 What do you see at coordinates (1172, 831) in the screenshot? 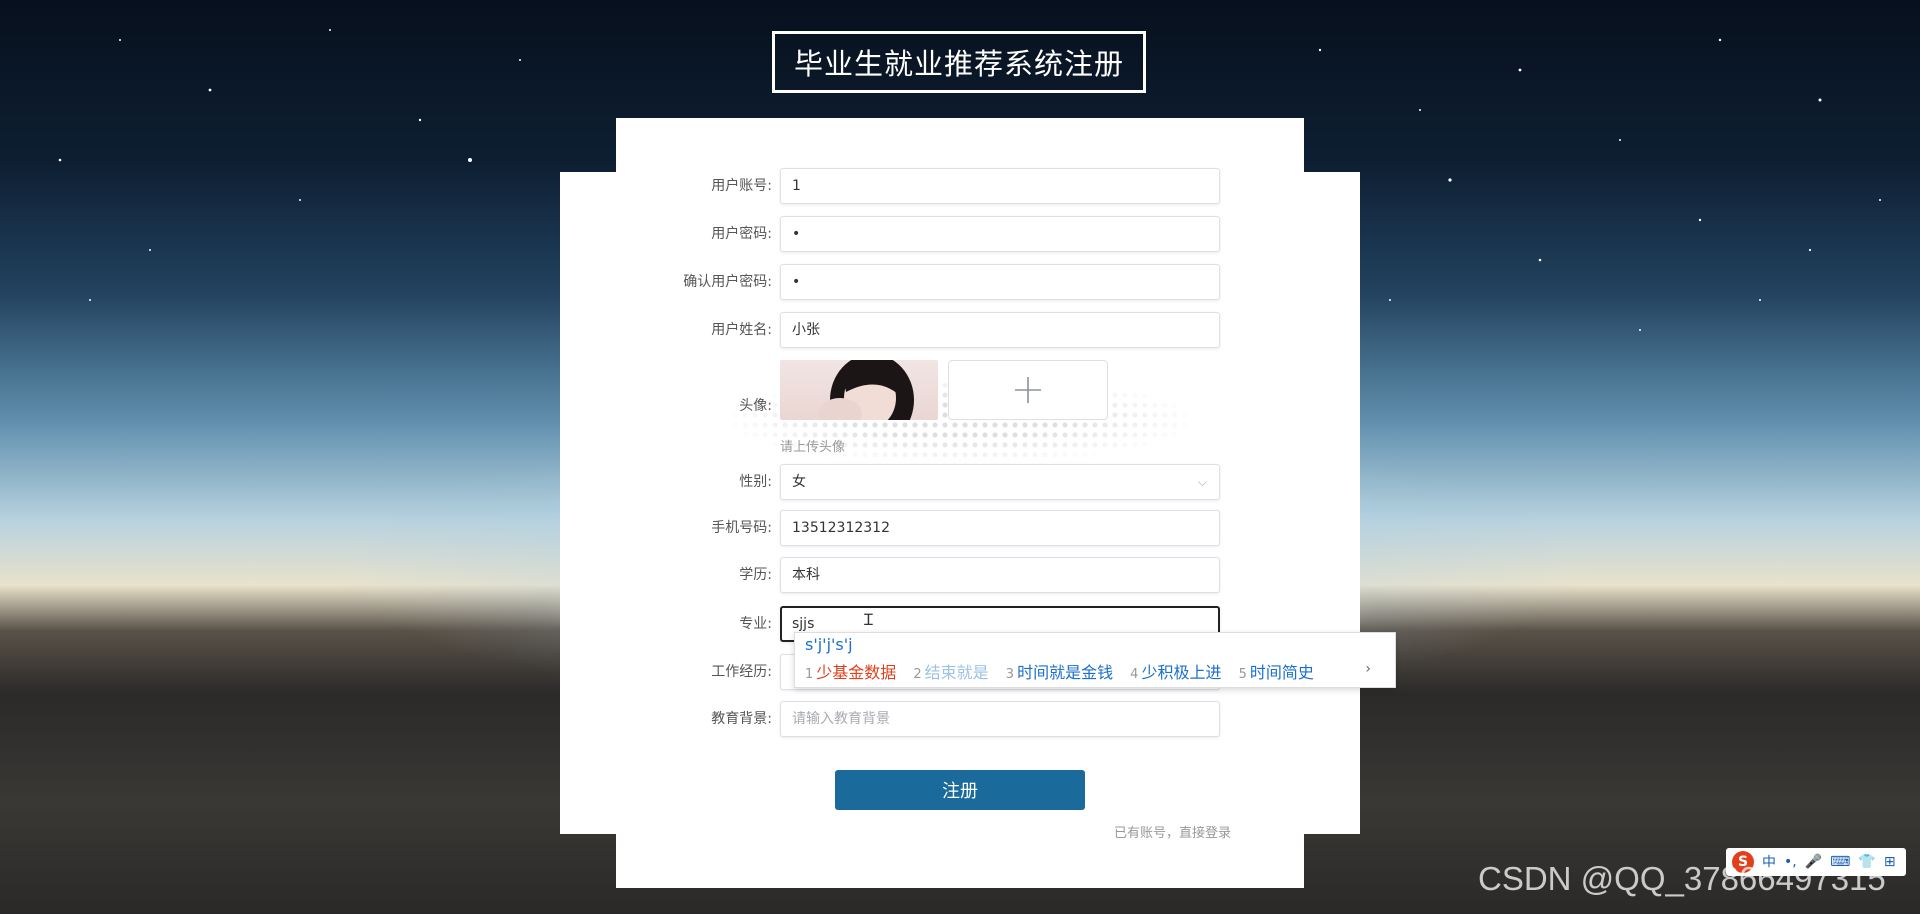
I see `login-link: 已有账号，直接登录` at bounding box center [1172, 831].